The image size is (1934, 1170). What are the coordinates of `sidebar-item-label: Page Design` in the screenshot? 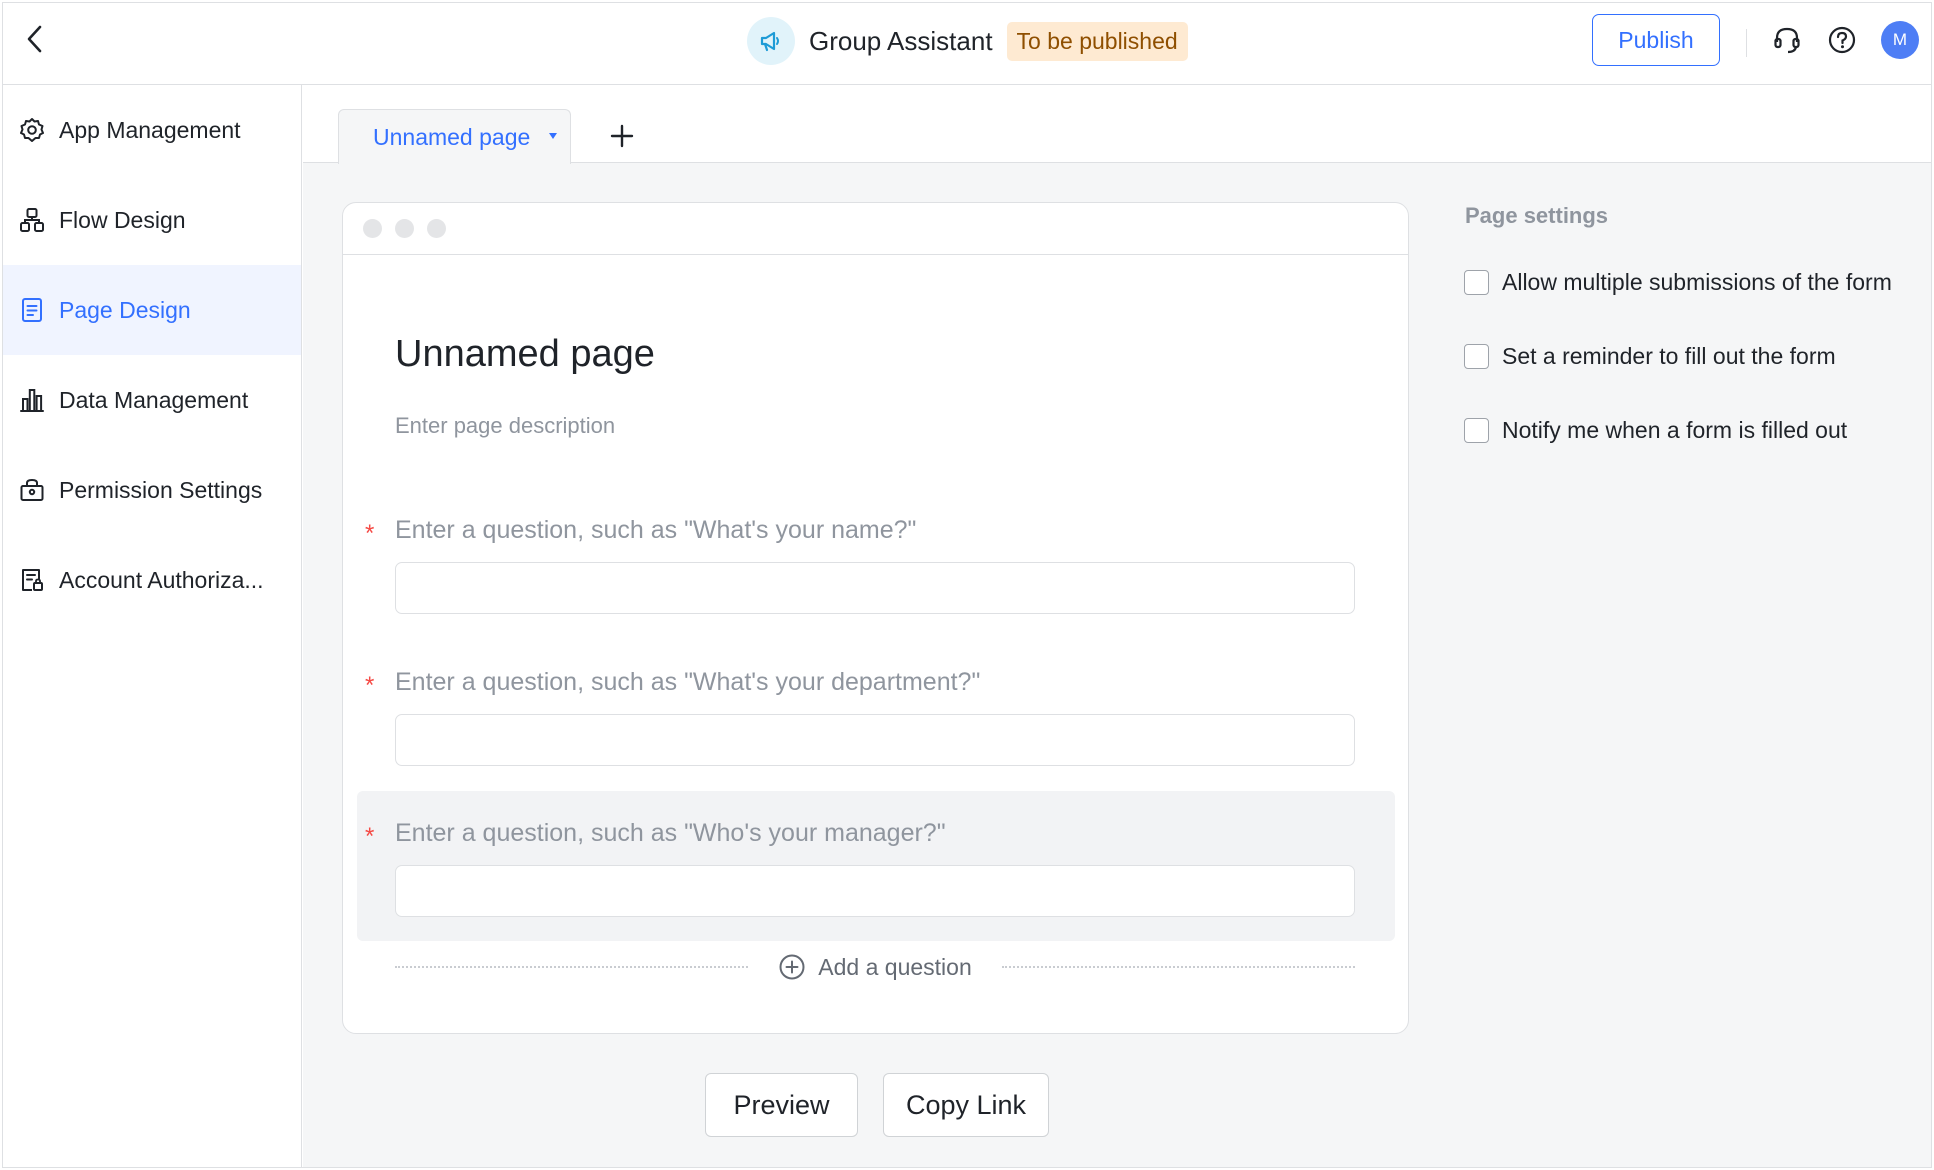 It's located at (125, 309).